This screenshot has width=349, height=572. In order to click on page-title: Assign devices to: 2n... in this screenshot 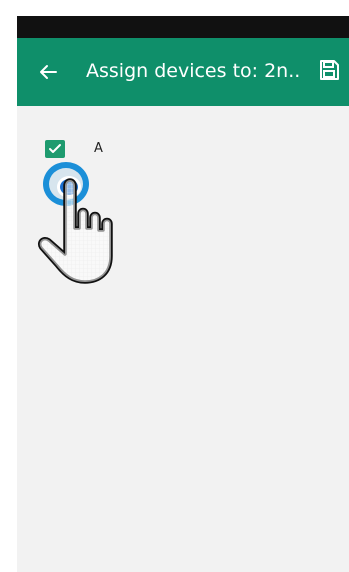, I will do `click(193, 71)`.